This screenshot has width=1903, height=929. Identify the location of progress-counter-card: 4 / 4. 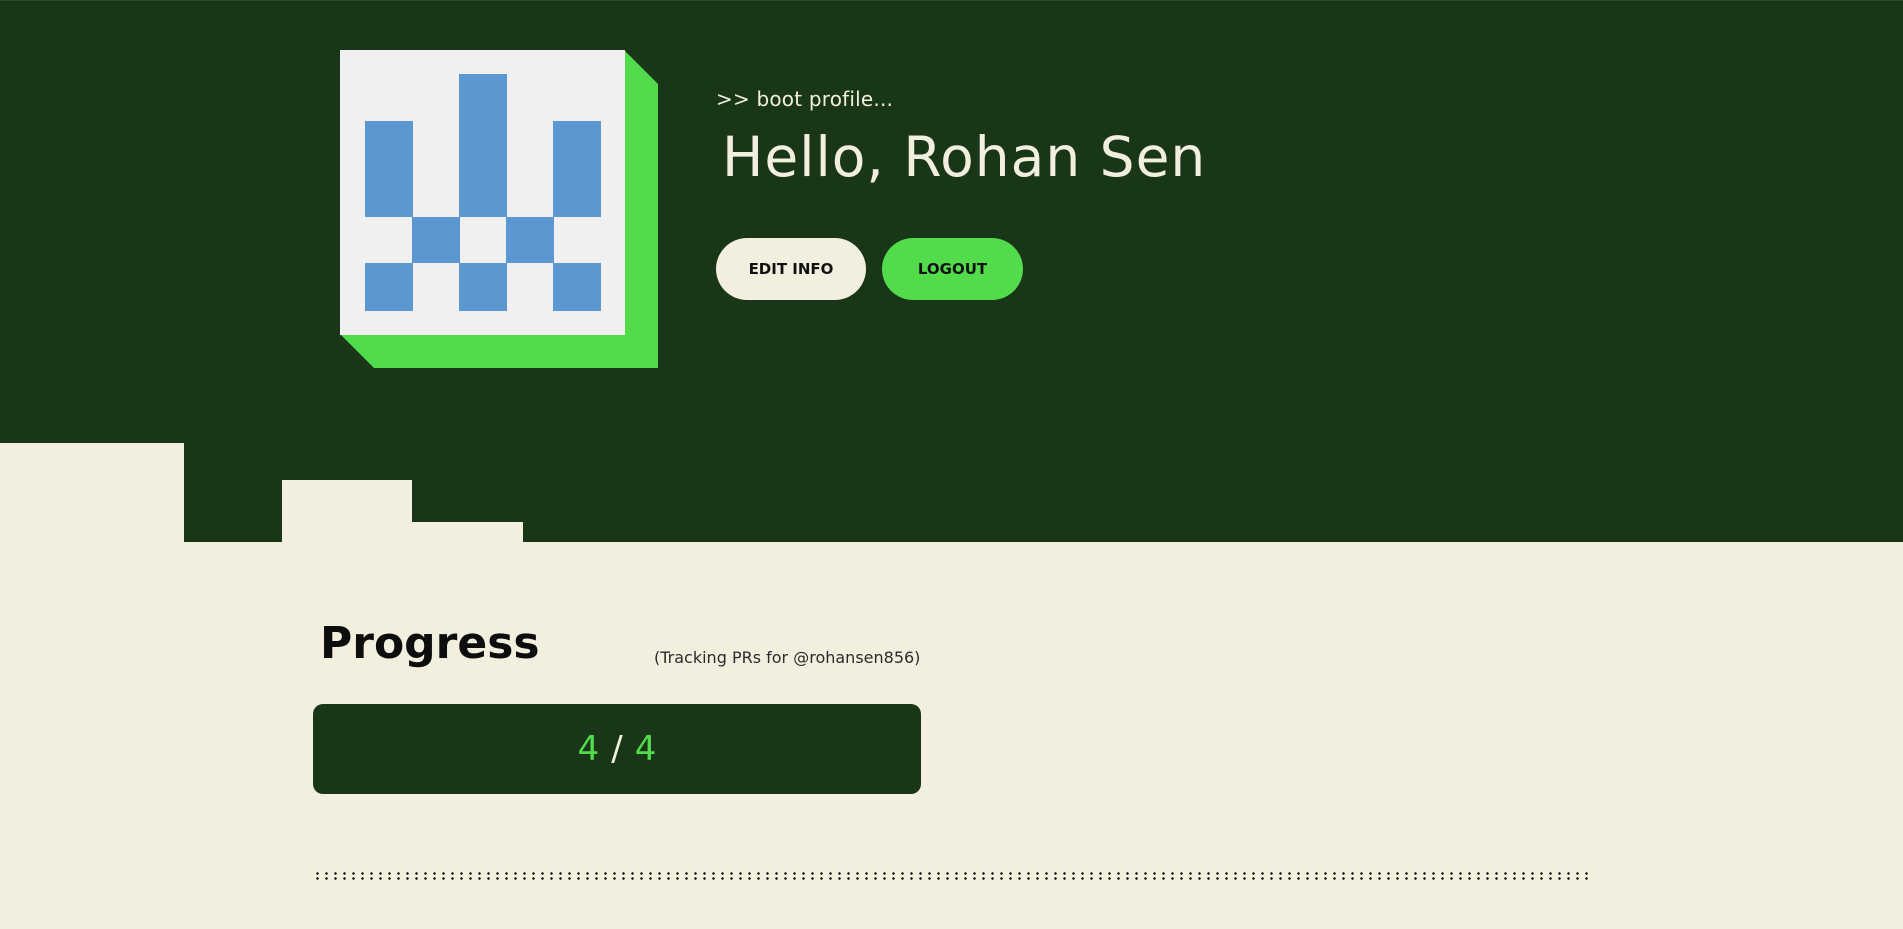
(617, 749).